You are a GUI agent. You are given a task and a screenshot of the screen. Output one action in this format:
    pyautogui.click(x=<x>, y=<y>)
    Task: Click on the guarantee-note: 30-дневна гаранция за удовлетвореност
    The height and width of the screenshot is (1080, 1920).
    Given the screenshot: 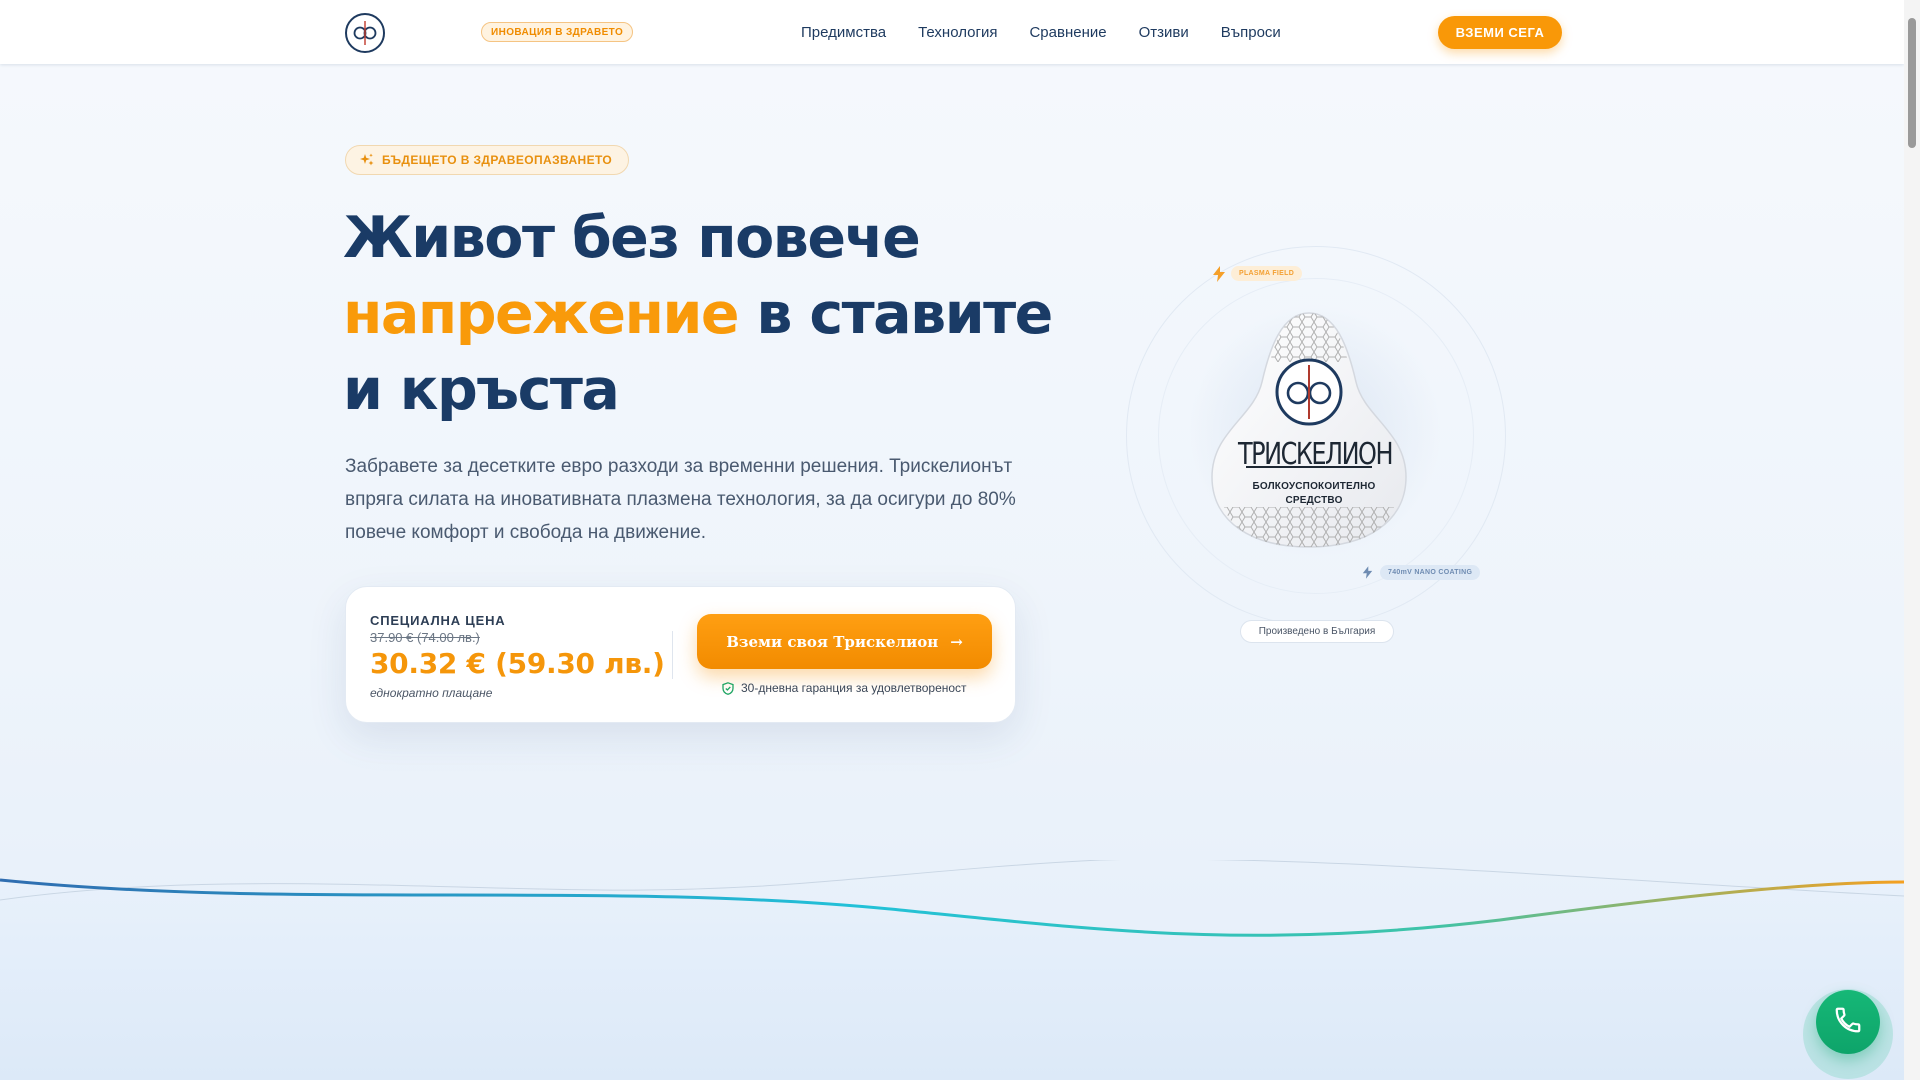 What is the action you would take?
    pyautogui.click(x=844, y=688)
    